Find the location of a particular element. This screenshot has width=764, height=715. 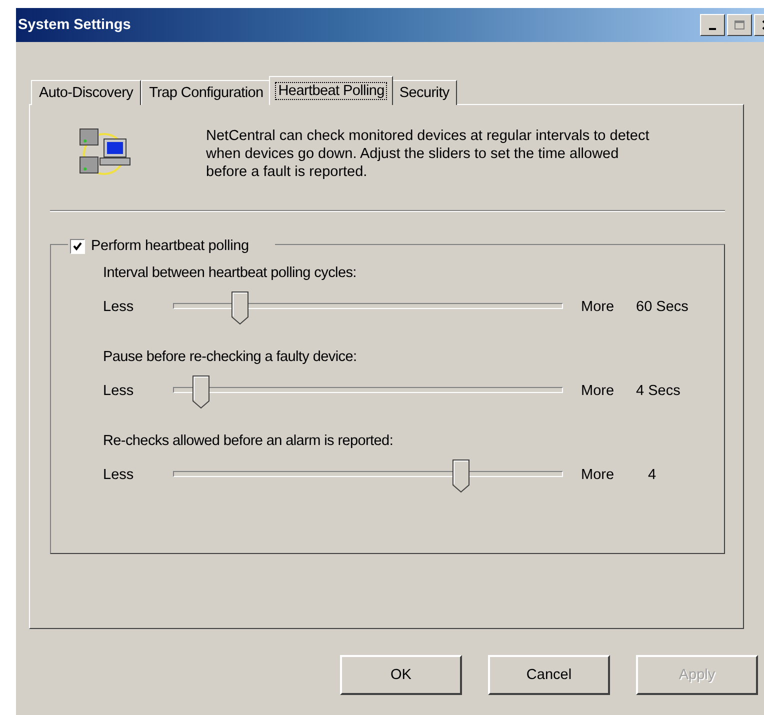

maximize-icon is located at coordinates (740, 25).